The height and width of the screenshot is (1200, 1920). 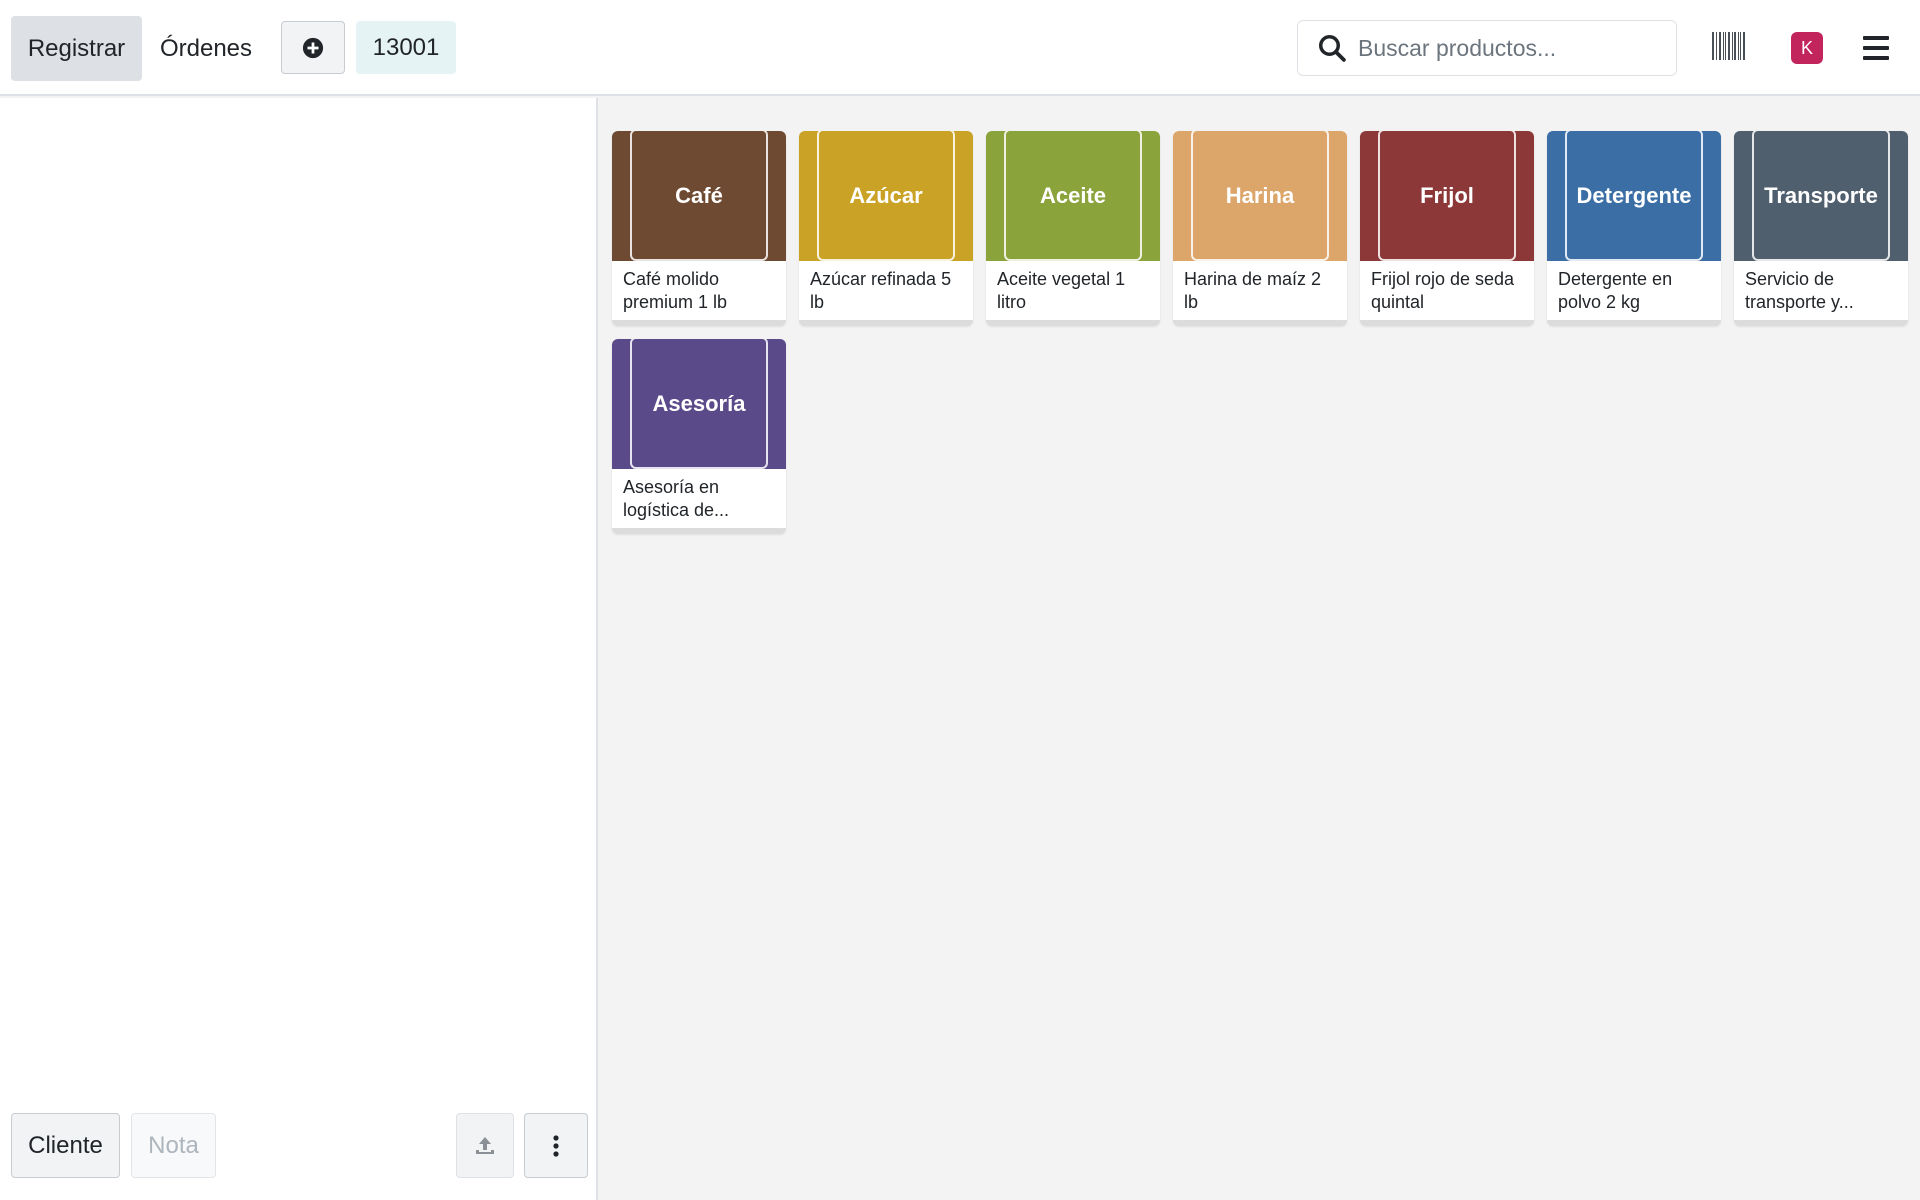 I want to click on product-name: Azúcar refinada 5 lb, so click(x=881, y=290).